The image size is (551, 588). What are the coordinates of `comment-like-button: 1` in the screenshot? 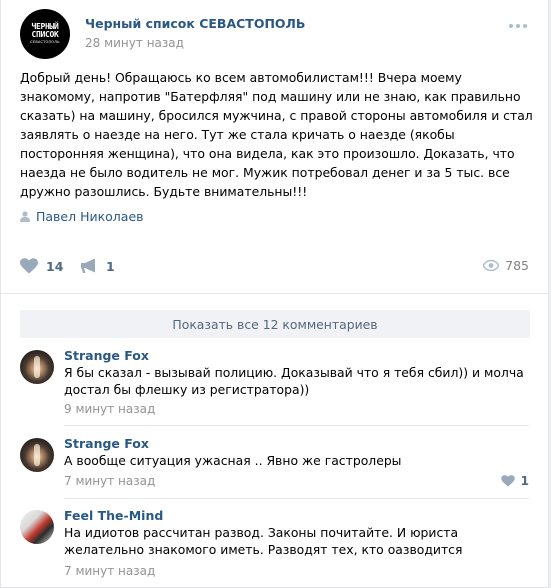 It's located at (514, 481).